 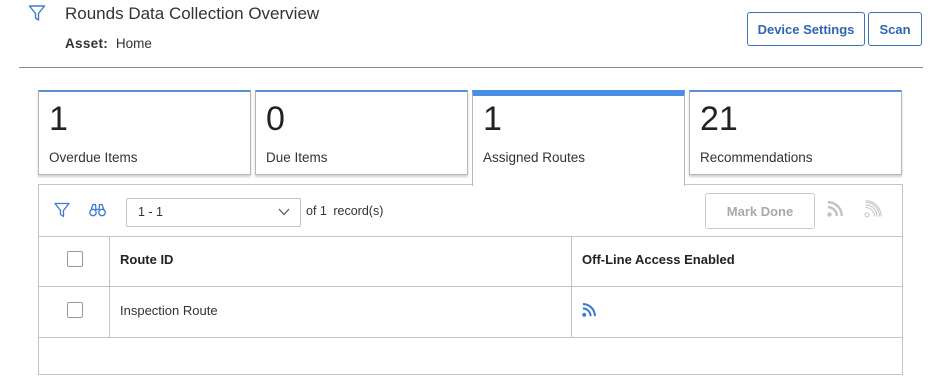 What do you see at coordinates (93, 157) in the screenshot?
I see `tile-label: Overdue Items` at bounding box center [93, 157].